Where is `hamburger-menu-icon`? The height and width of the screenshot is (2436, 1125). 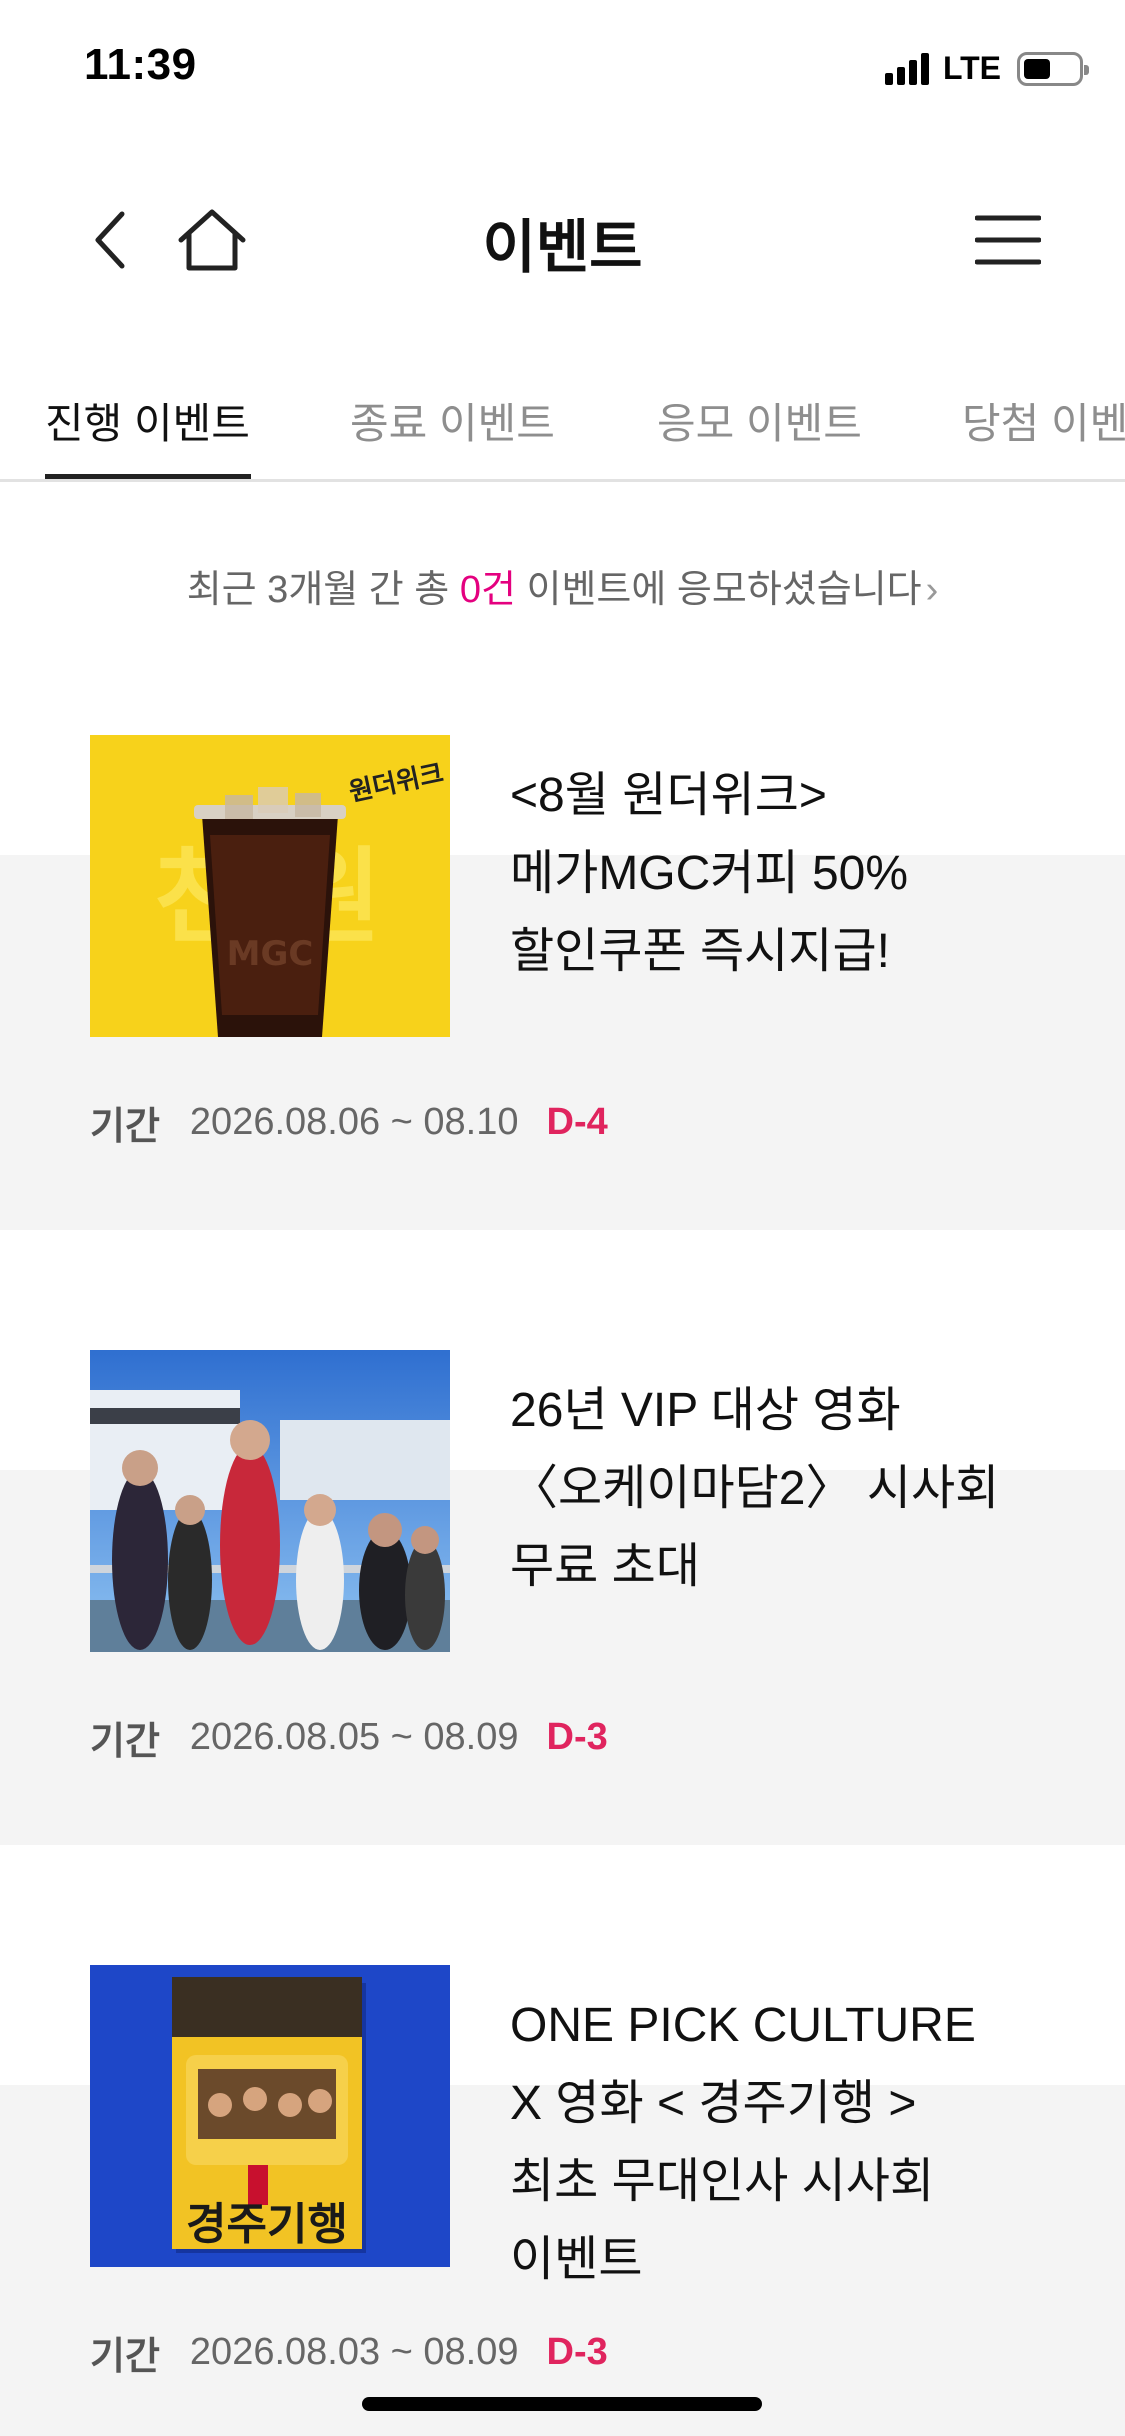 hamburger-menu-icon is located at coordinates (1008, 240).